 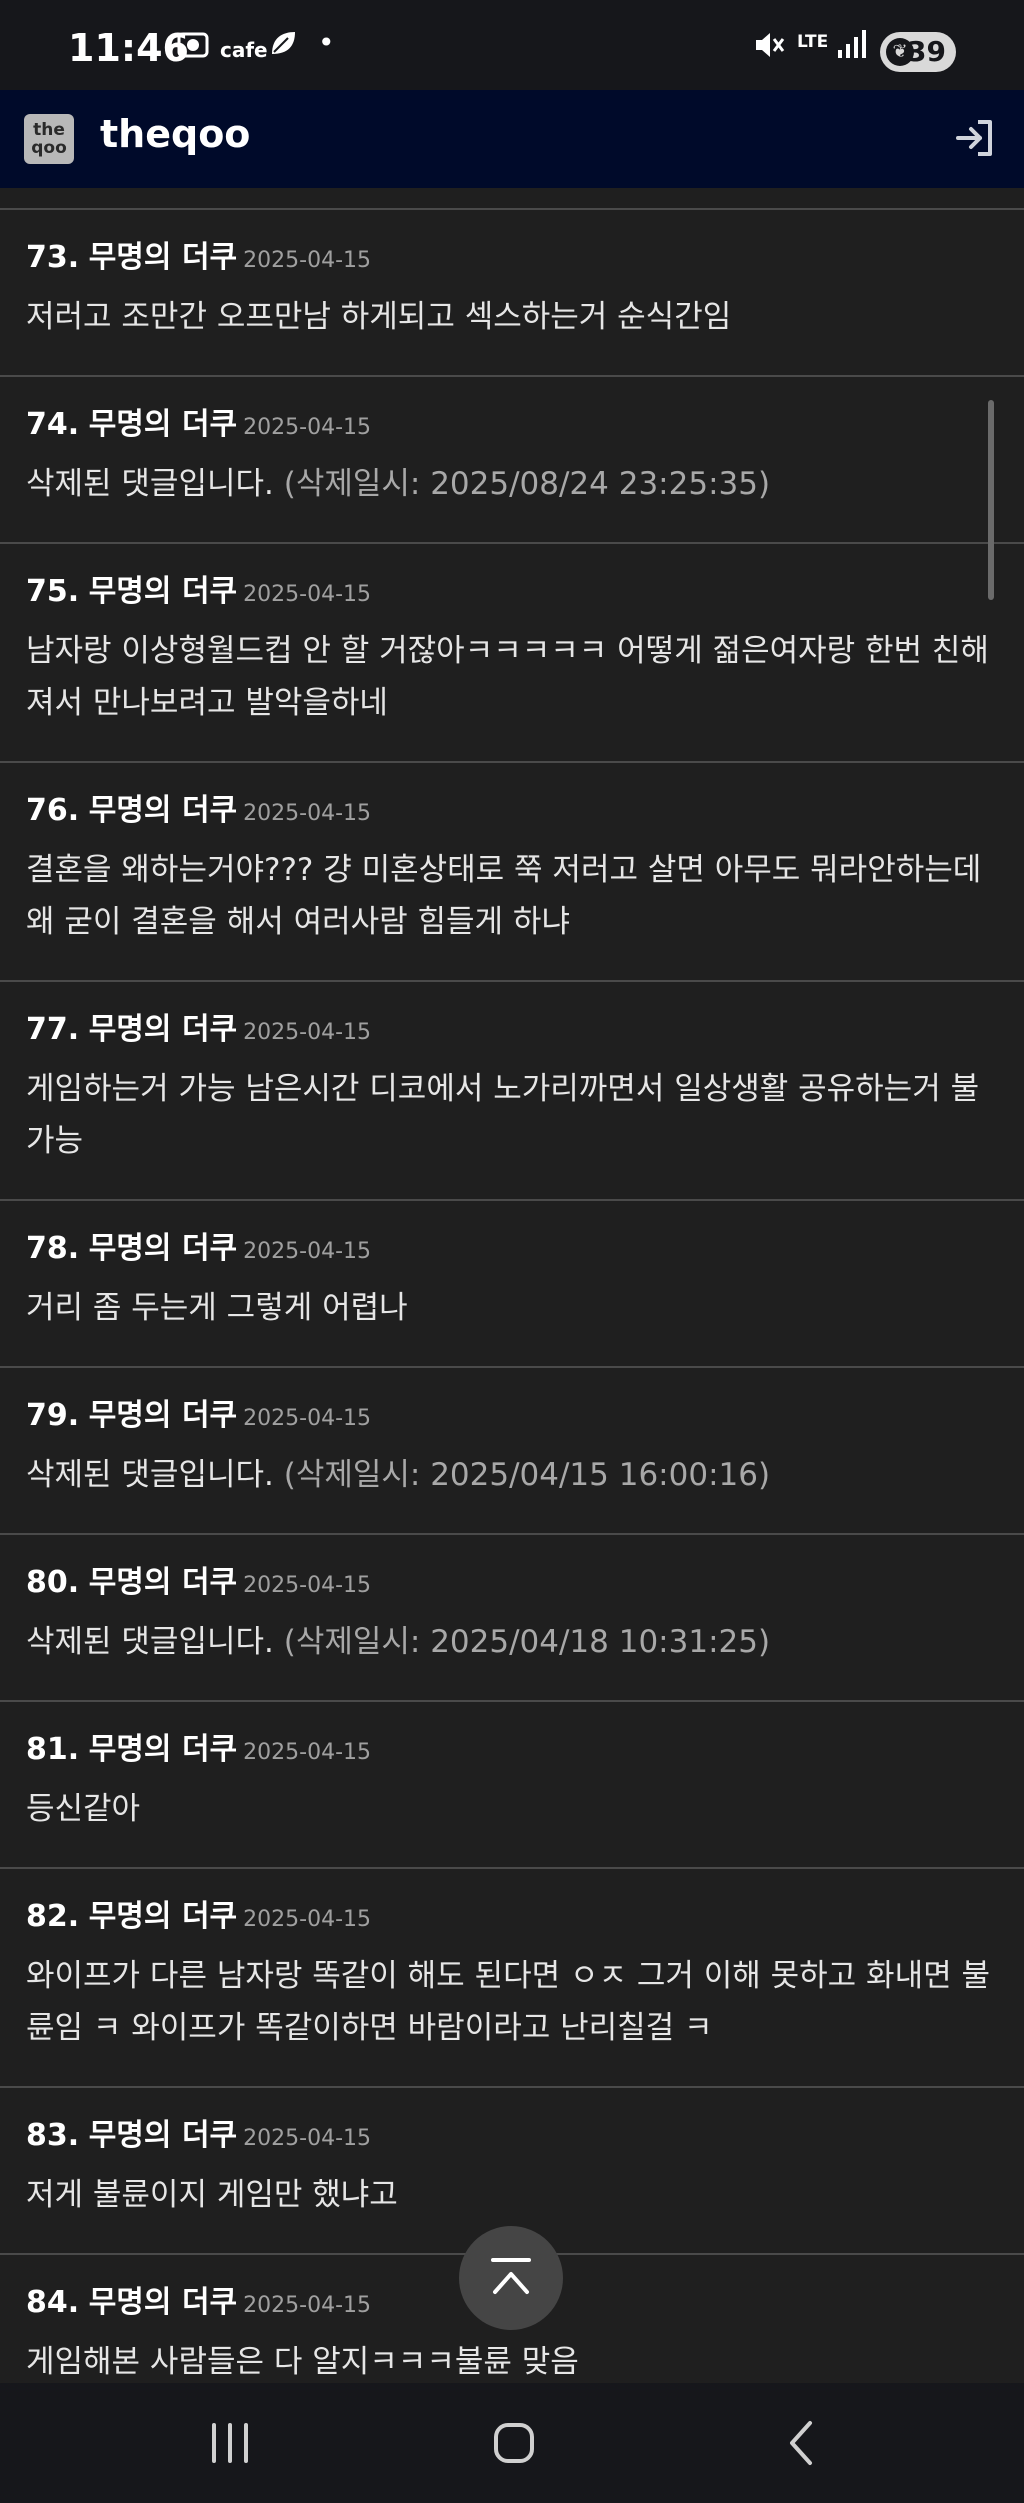 What do you see at coordinates (512, 45) in the screenshot?
I see `status-bar: 11:46 cafe • LTE ❦ 39` at bounding box center [512, 45].